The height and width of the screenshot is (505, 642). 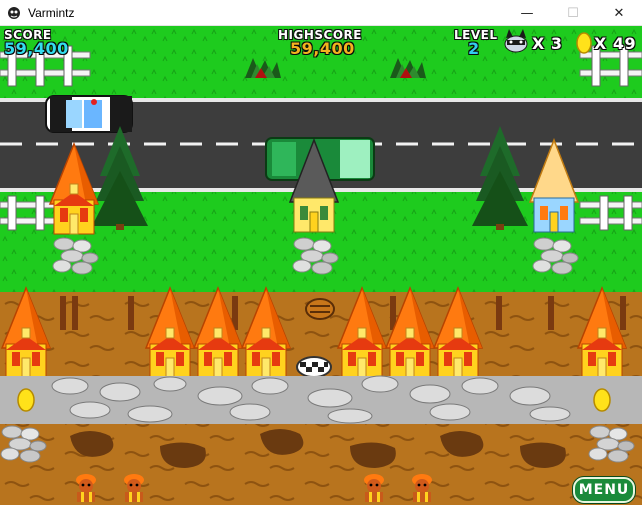 I want to click on window-title: Varmintz, so click(x=51, y=12).